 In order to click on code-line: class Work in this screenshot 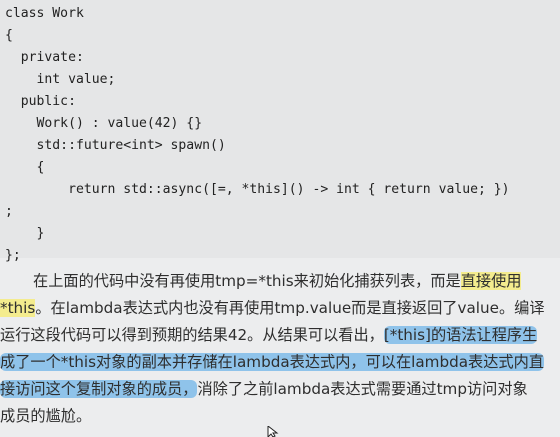, I will do `click(44, 13)`.